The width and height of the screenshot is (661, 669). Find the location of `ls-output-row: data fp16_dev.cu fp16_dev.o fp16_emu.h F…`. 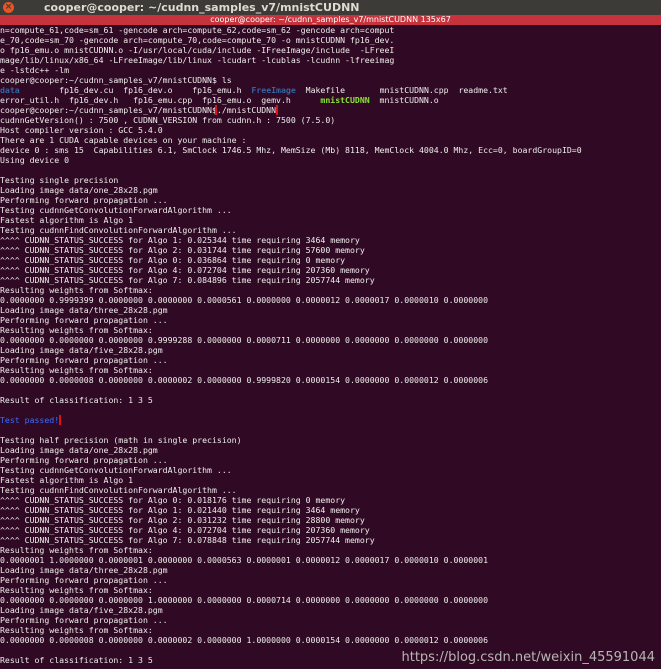

ls-output-row: data fp16_dev.cu fp16_dev.o fp16_emu.h F… is located at coordinates (330, 90).